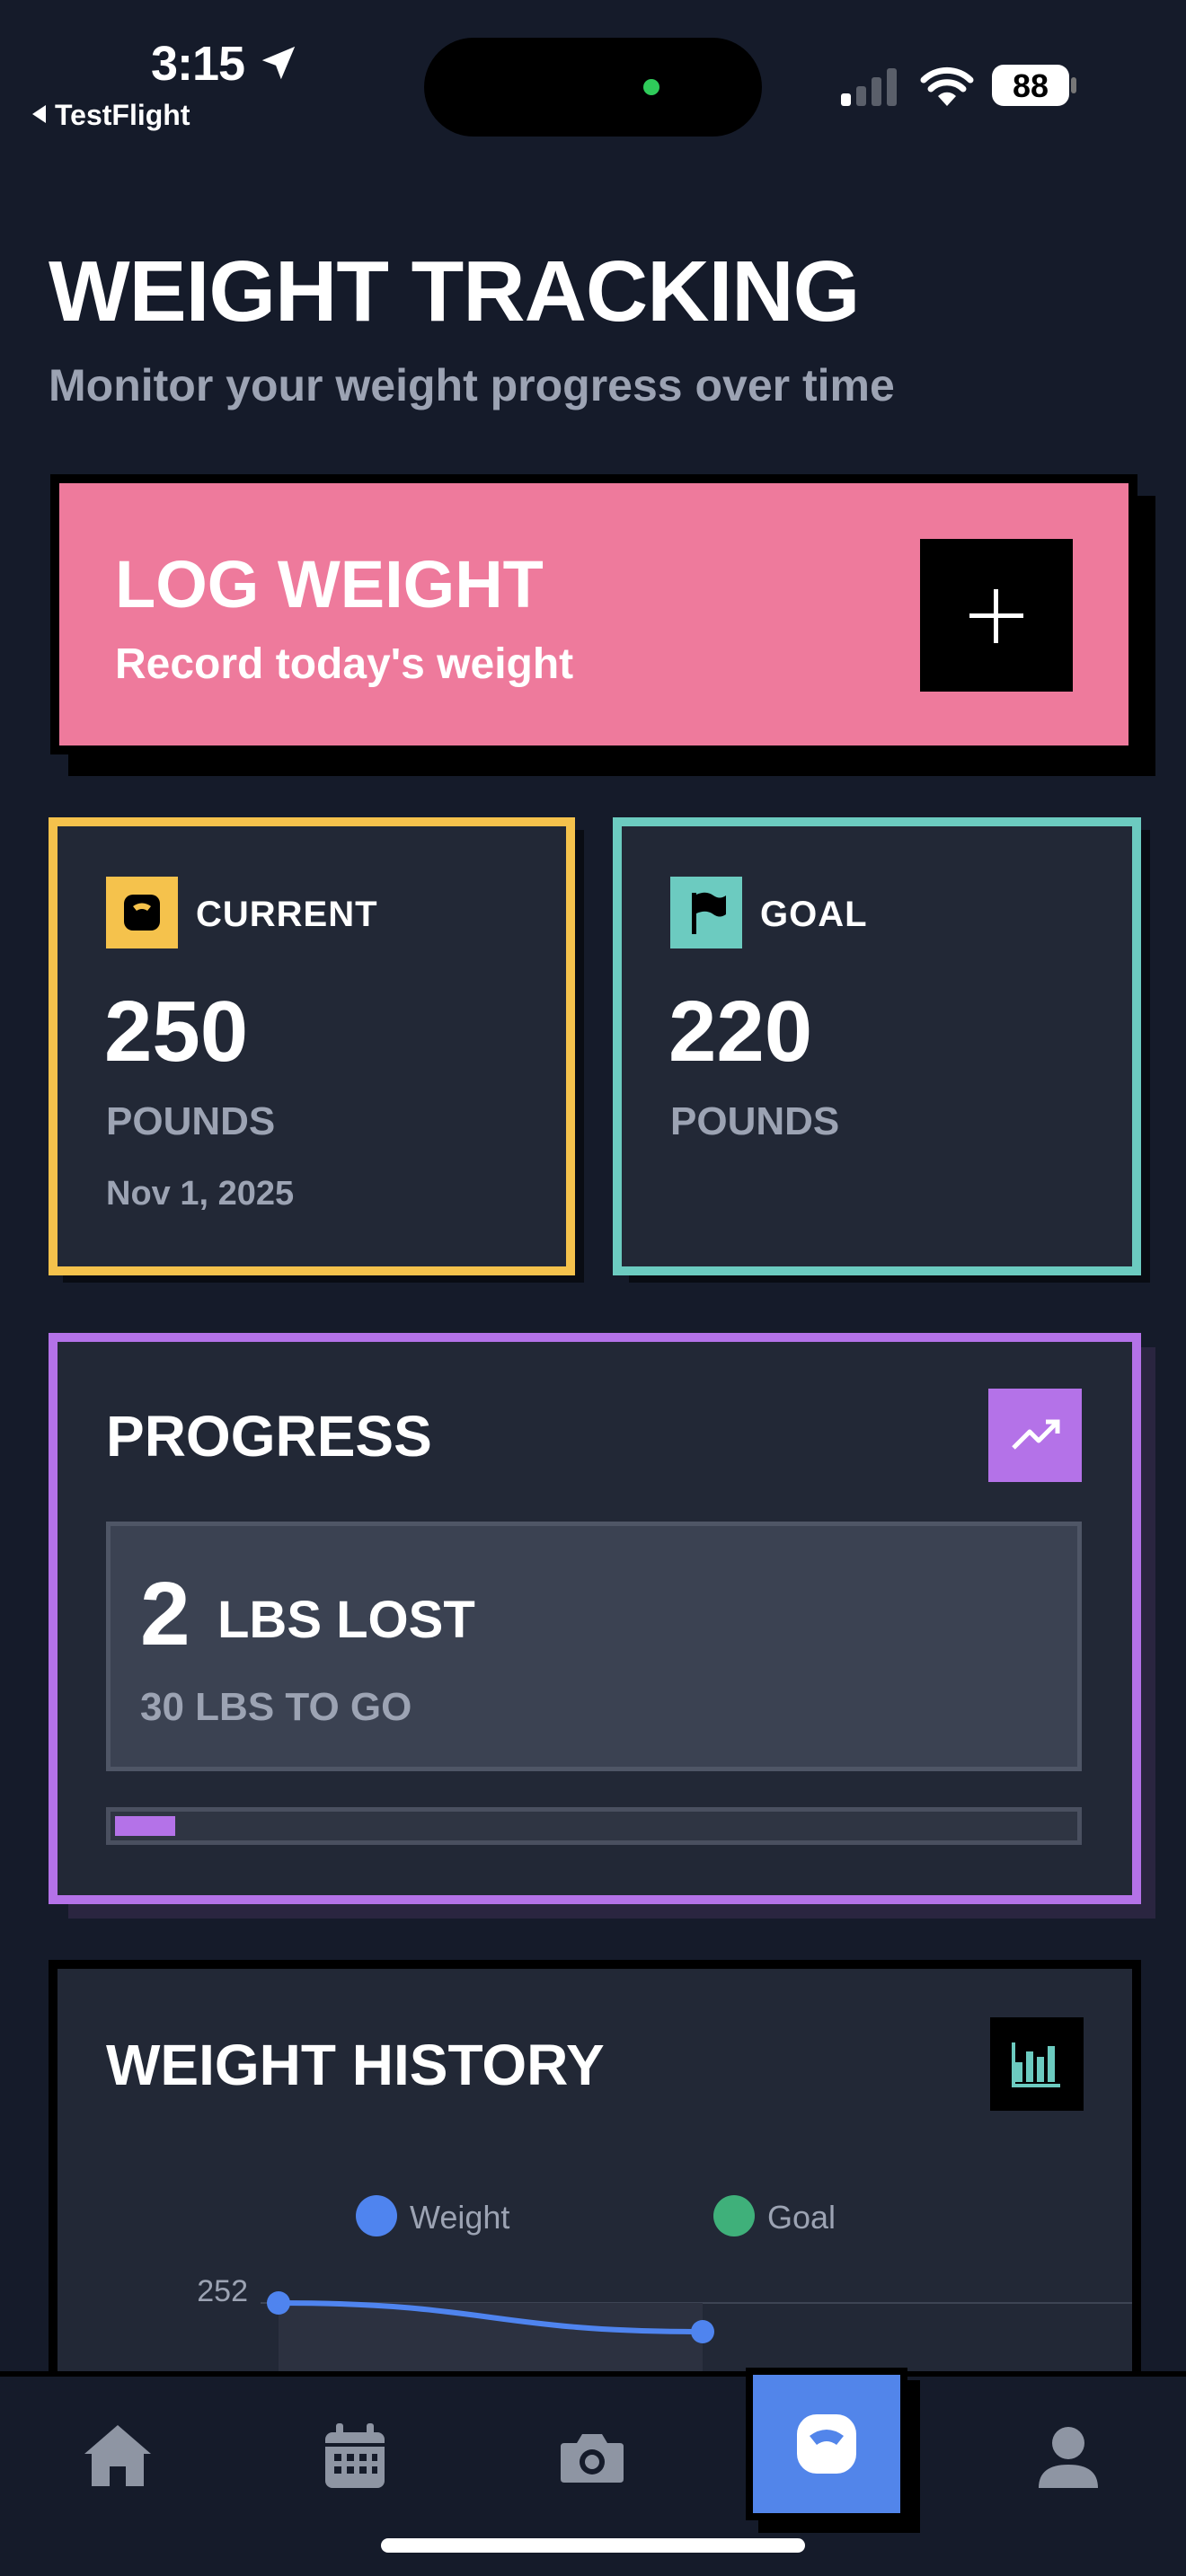 Image resolution: width=1186 pixels, height=2576 pixels. Describe the element at coordinates (593, 87) in the screenshot. I see `dynamic-island` at that location.